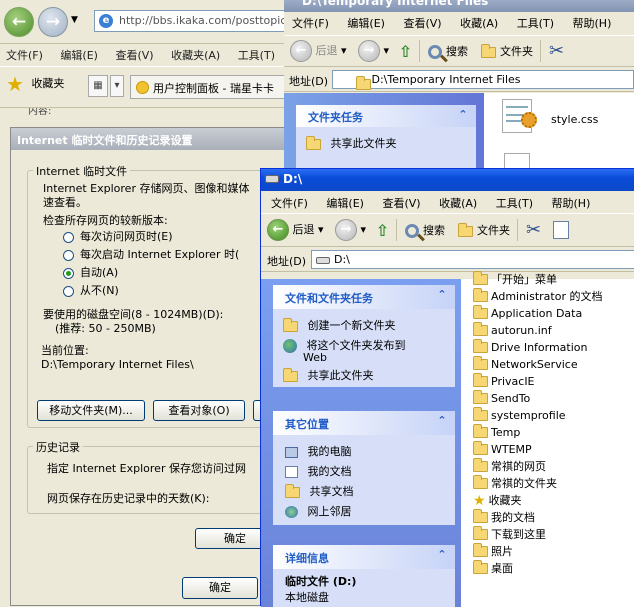  I want to click on share-folder-link: 共享此文件夹, so click(341, 375).